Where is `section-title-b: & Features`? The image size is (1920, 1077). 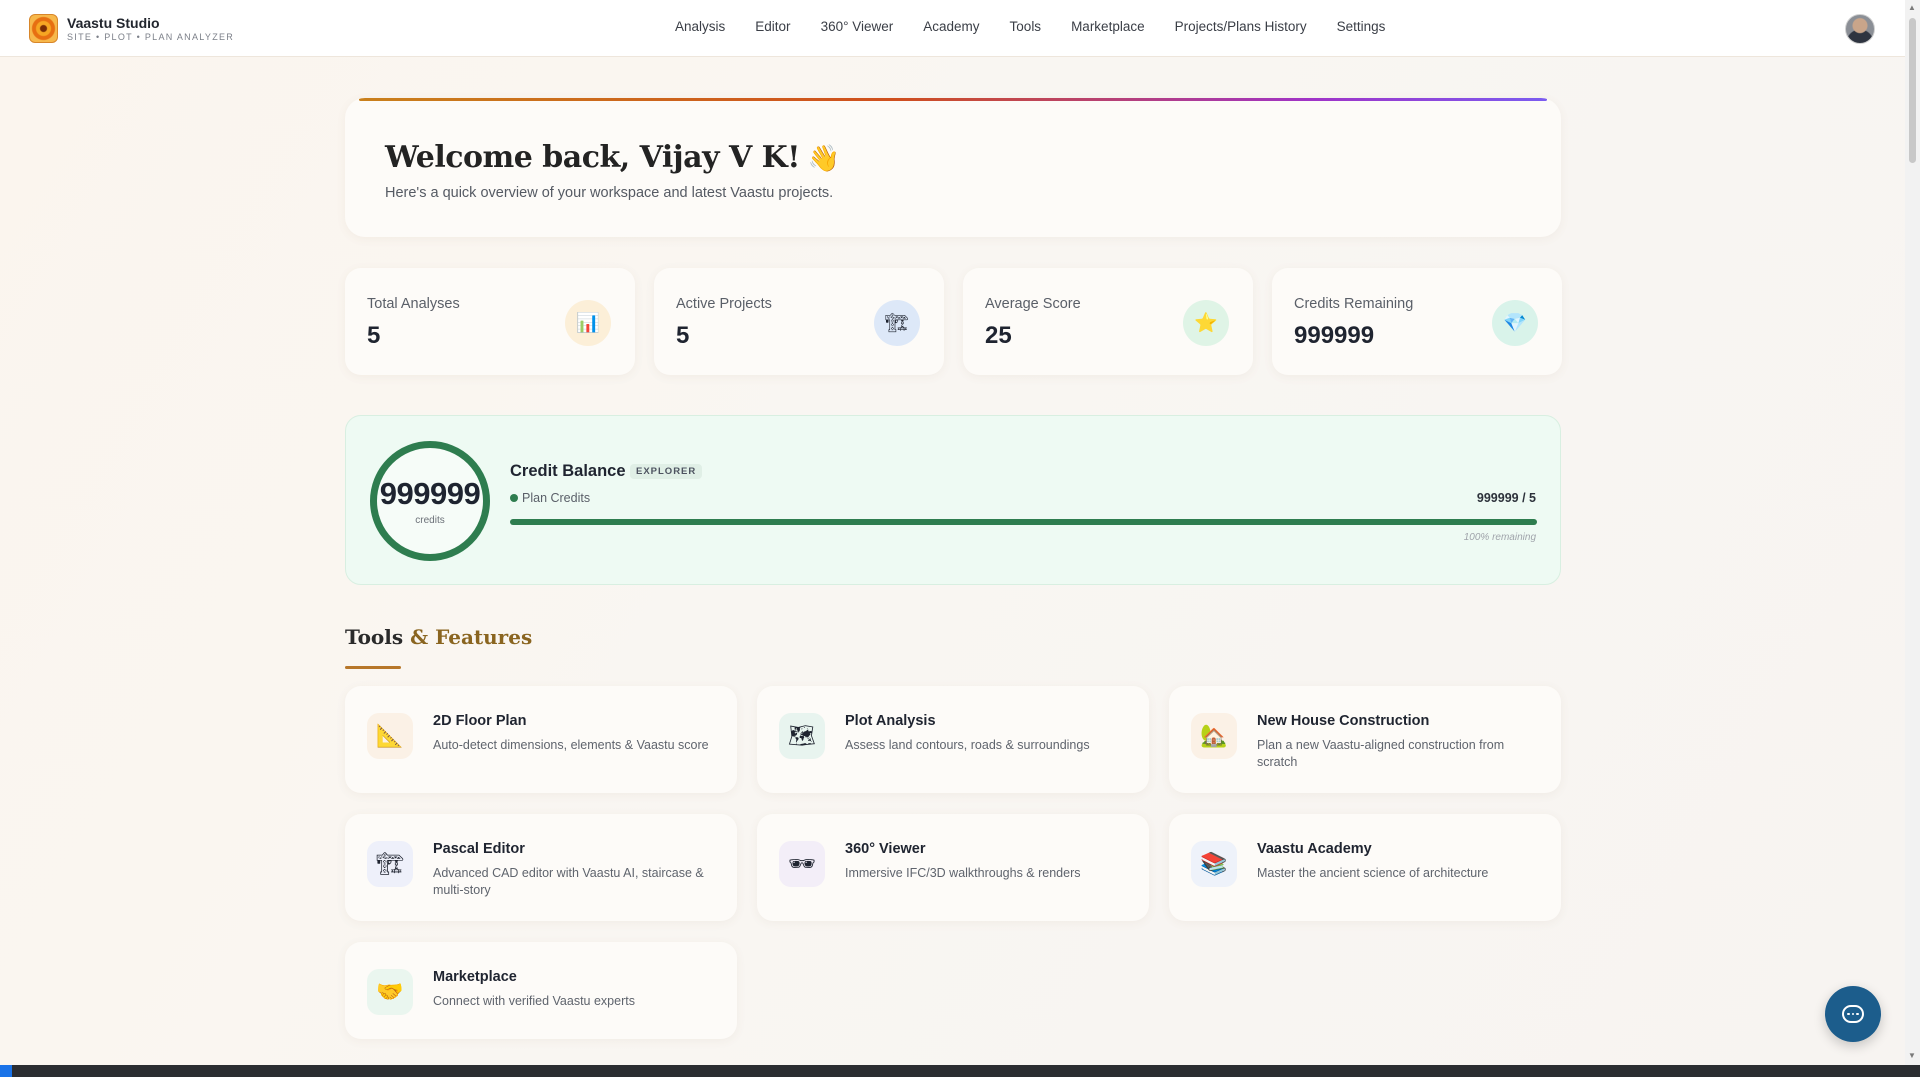 section-title-b: & Features is located at coordinates (471, 637).